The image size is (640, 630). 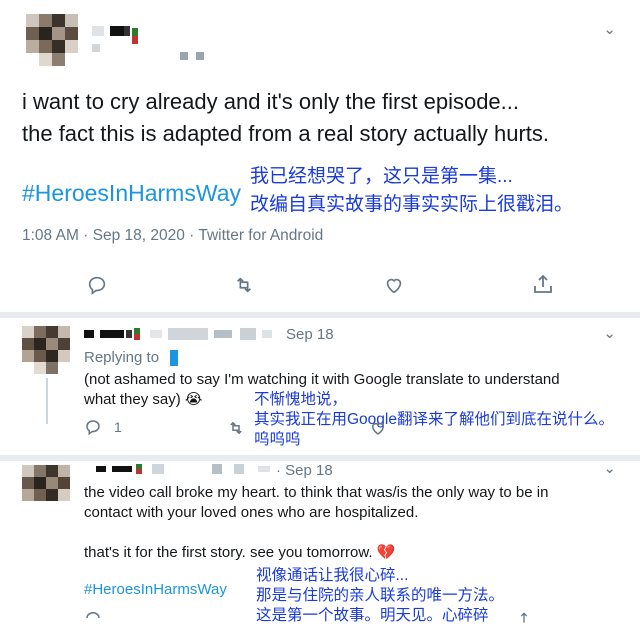 What do you see at coordinates (310, 334) in the screenshot?
I see `reply-date: Sep 18` at bounding box center [310, 334].